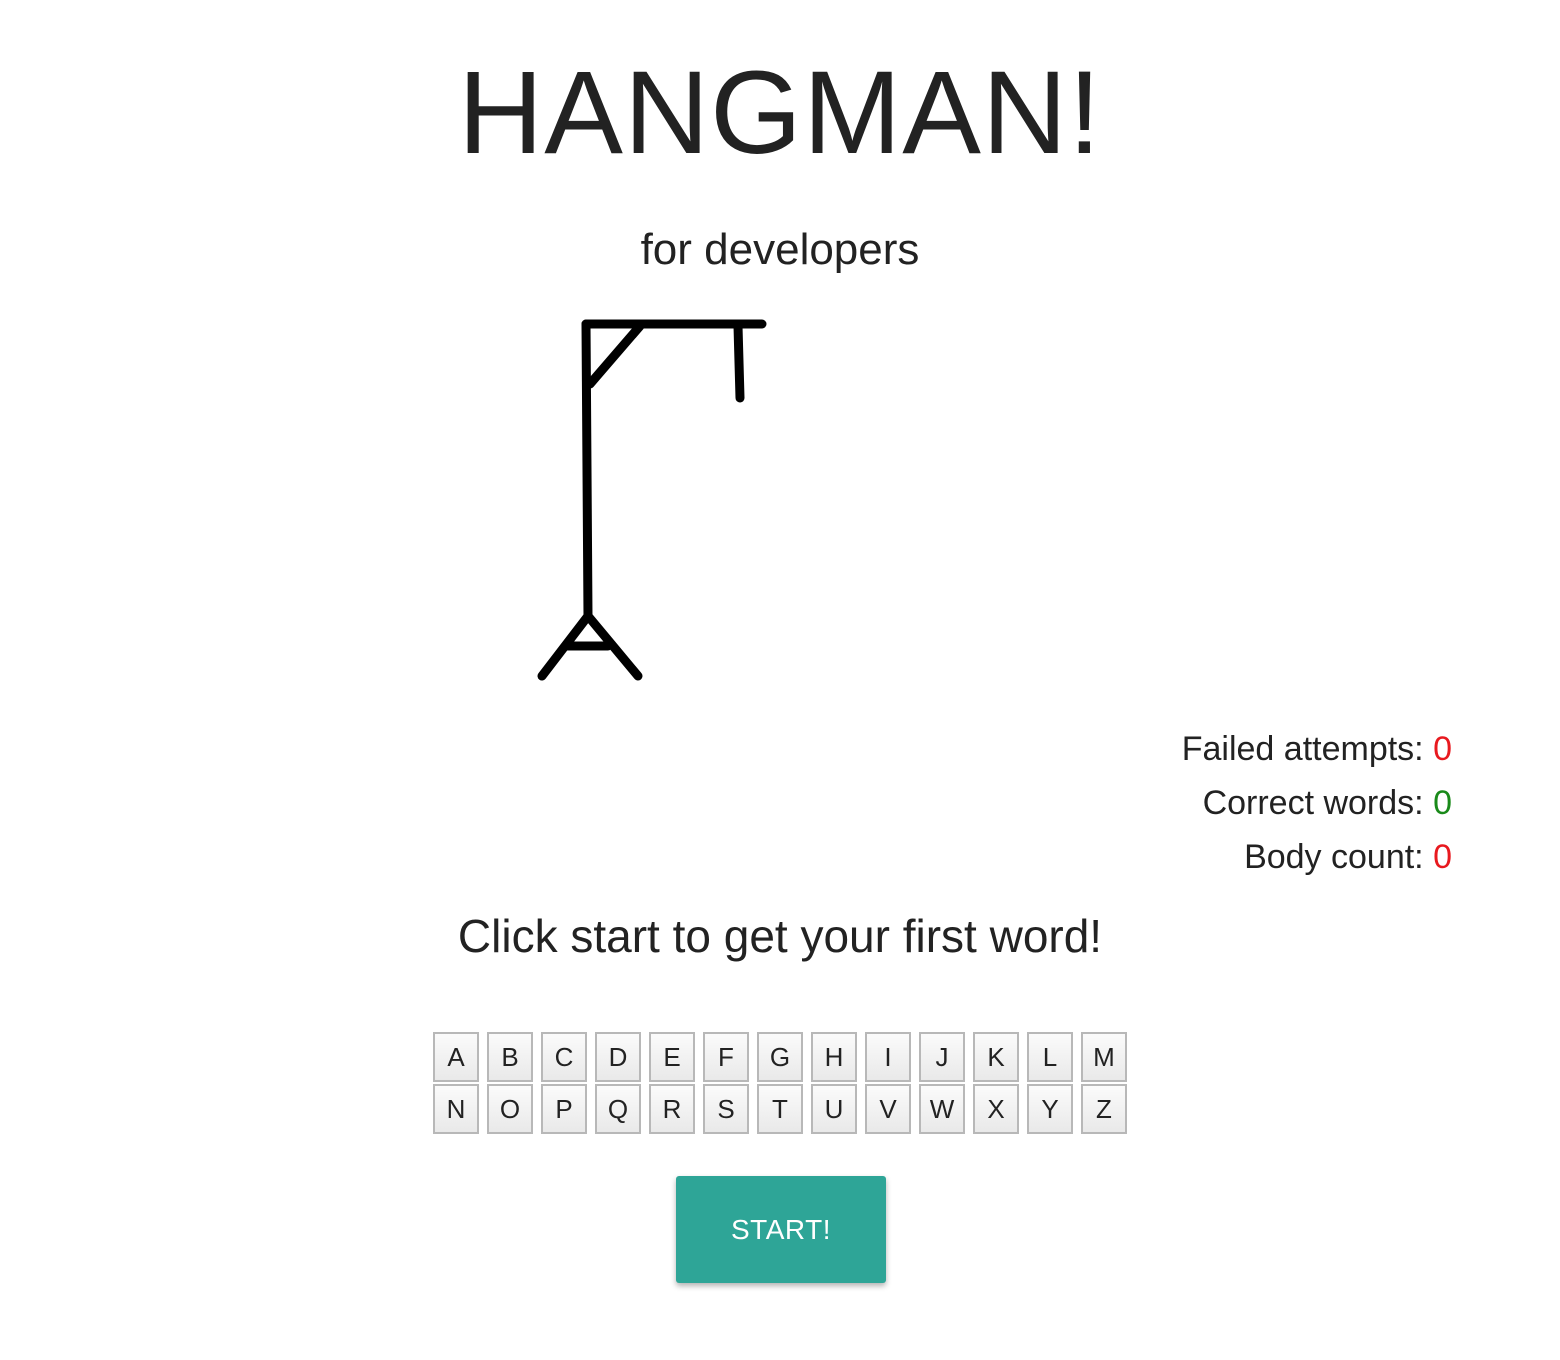 The width and height of the screenshot is (1560, 1360). What do you see at coordinates (996, 1109) in the screenshot?
I see `letter-key-x: X` at bounding box center [996, 1109].